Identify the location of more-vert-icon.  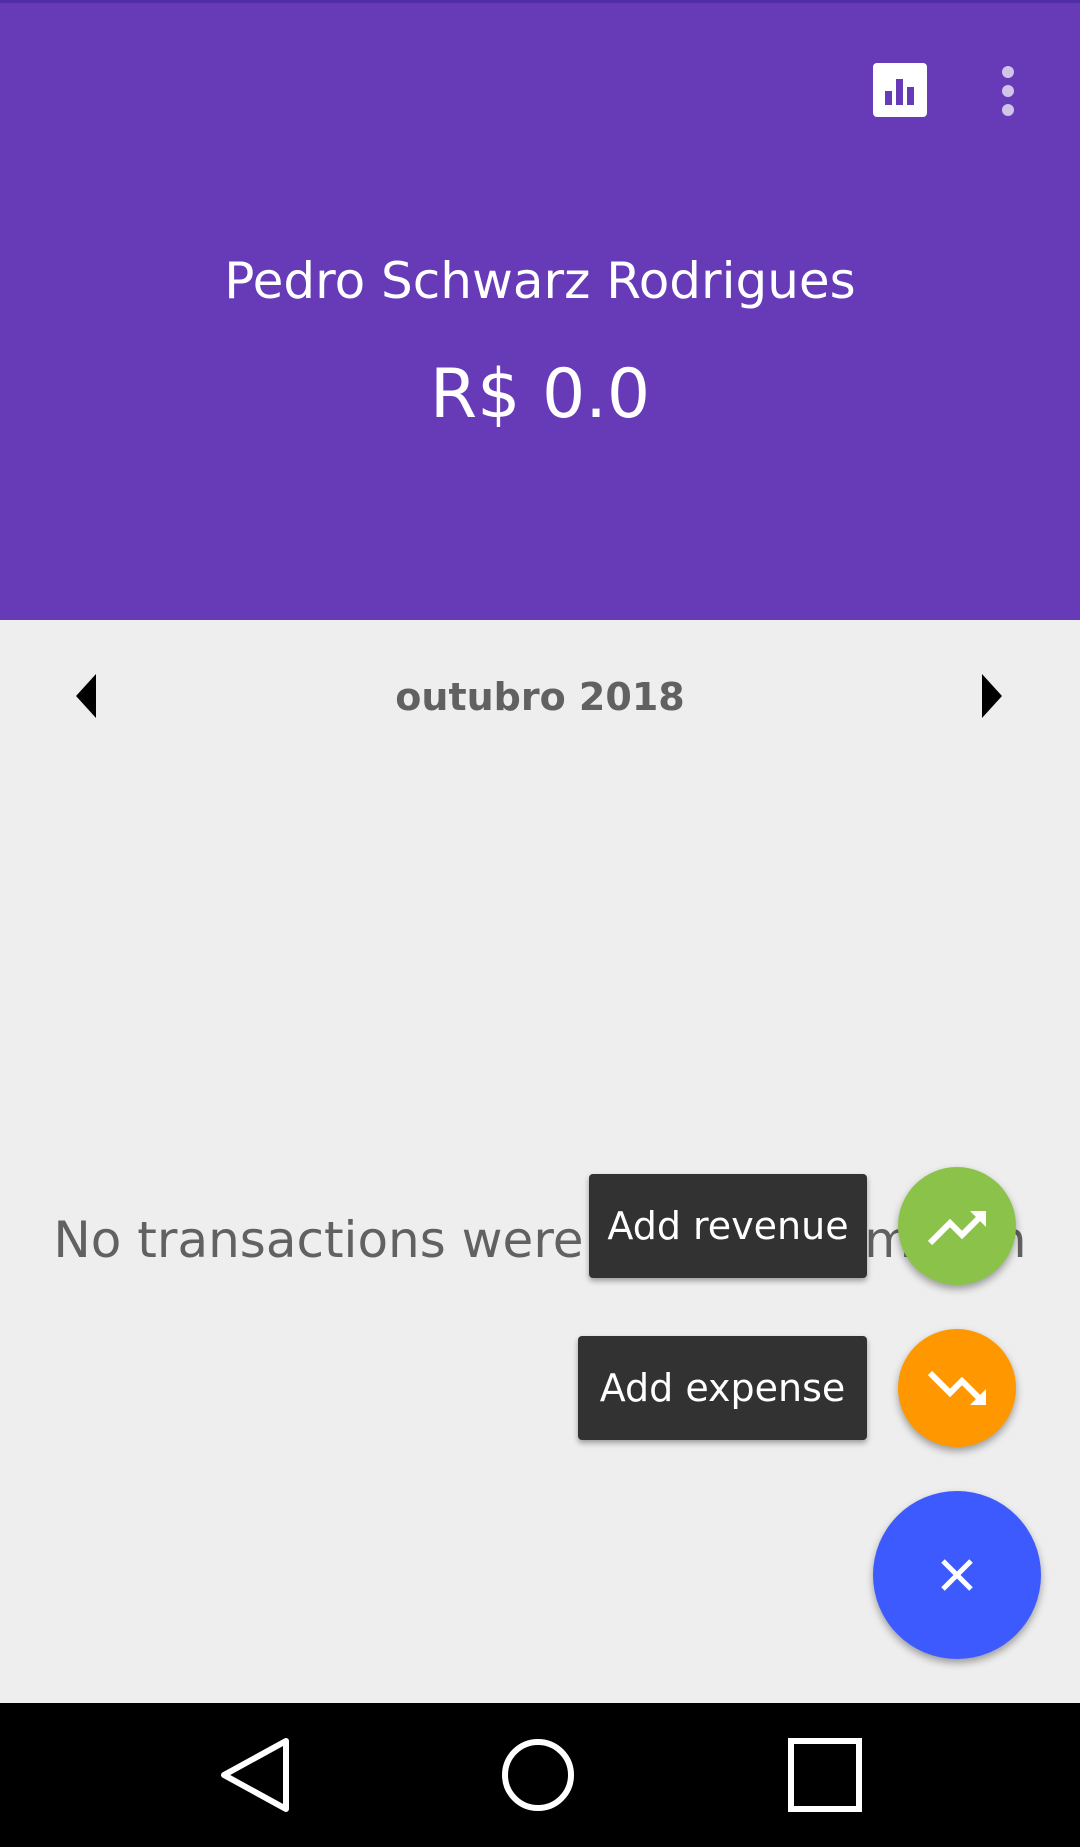
(1008, 91).